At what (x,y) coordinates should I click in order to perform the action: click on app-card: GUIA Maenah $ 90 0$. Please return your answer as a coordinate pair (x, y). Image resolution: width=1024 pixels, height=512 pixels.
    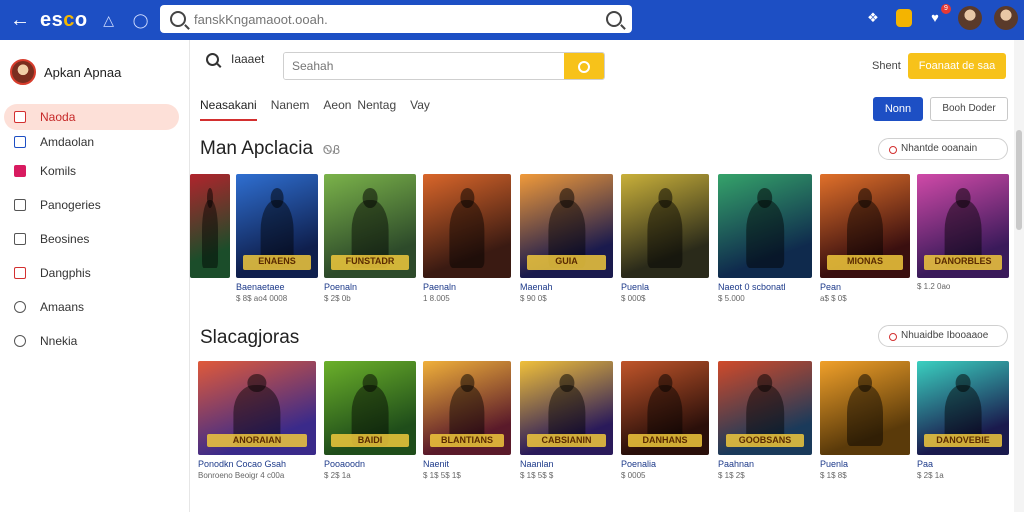
    Looking at the image, I should click on (566, 238).